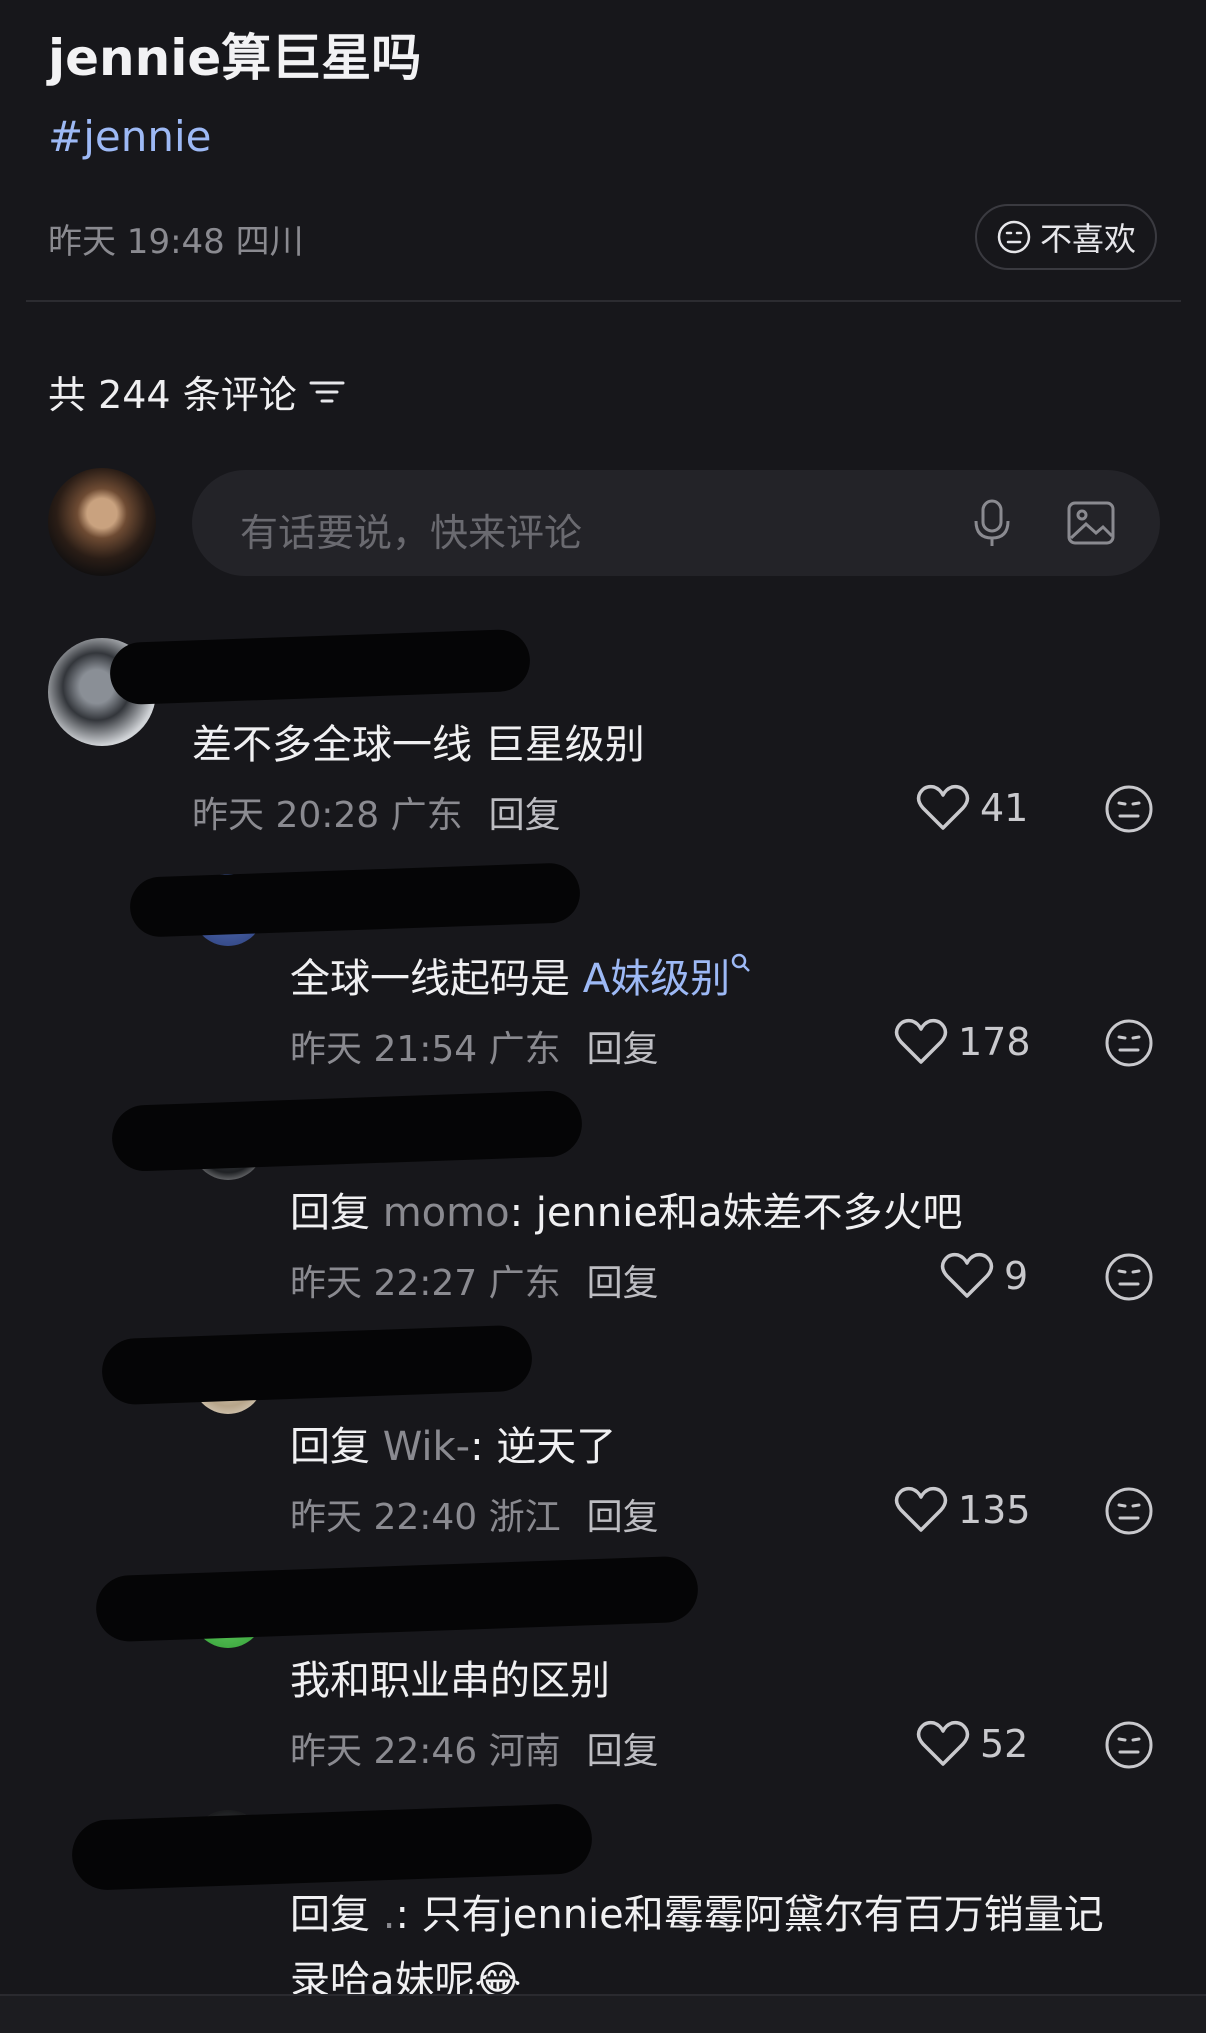  What do you see at coordinates (425, 1049) in the screenshot?
I see `comment-time: 昨天 21:54 广东` at bounding box center [425, 1049].